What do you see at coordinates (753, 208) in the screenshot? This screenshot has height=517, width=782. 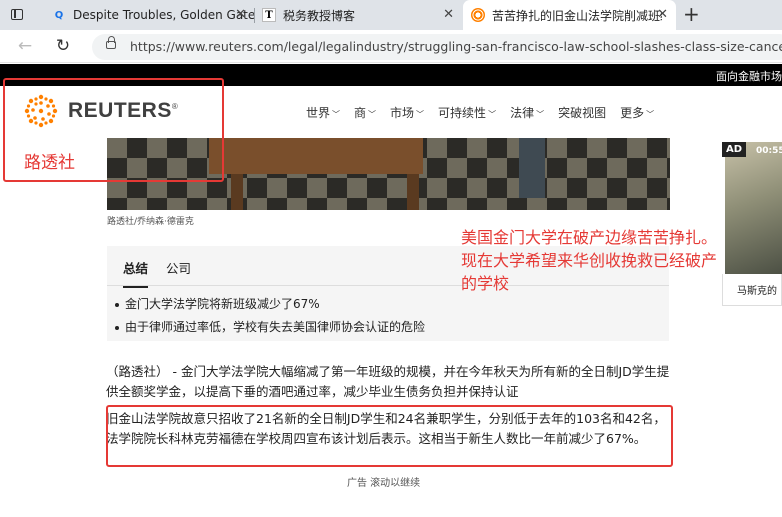 I see `ad-video` at bounding box center [753, 208].